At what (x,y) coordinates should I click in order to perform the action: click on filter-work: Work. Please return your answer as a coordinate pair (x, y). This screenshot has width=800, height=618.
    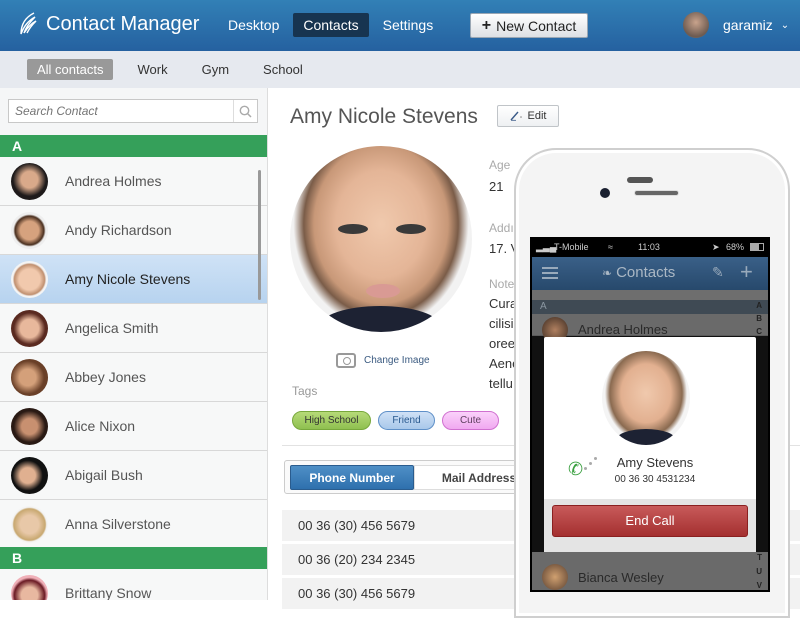
    Looking at the image, I should click on (152, 69).